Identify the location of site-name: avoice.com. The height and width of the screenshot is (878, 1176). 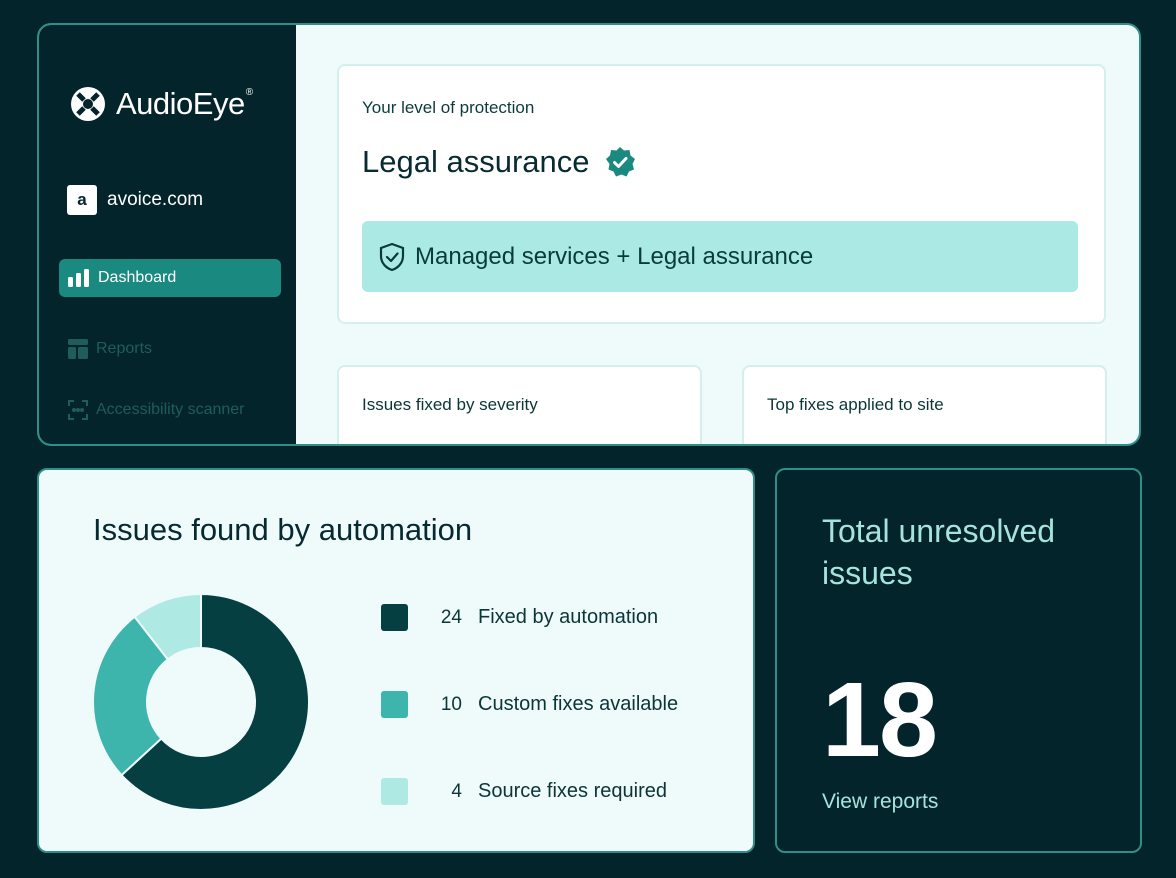
(155, 199).